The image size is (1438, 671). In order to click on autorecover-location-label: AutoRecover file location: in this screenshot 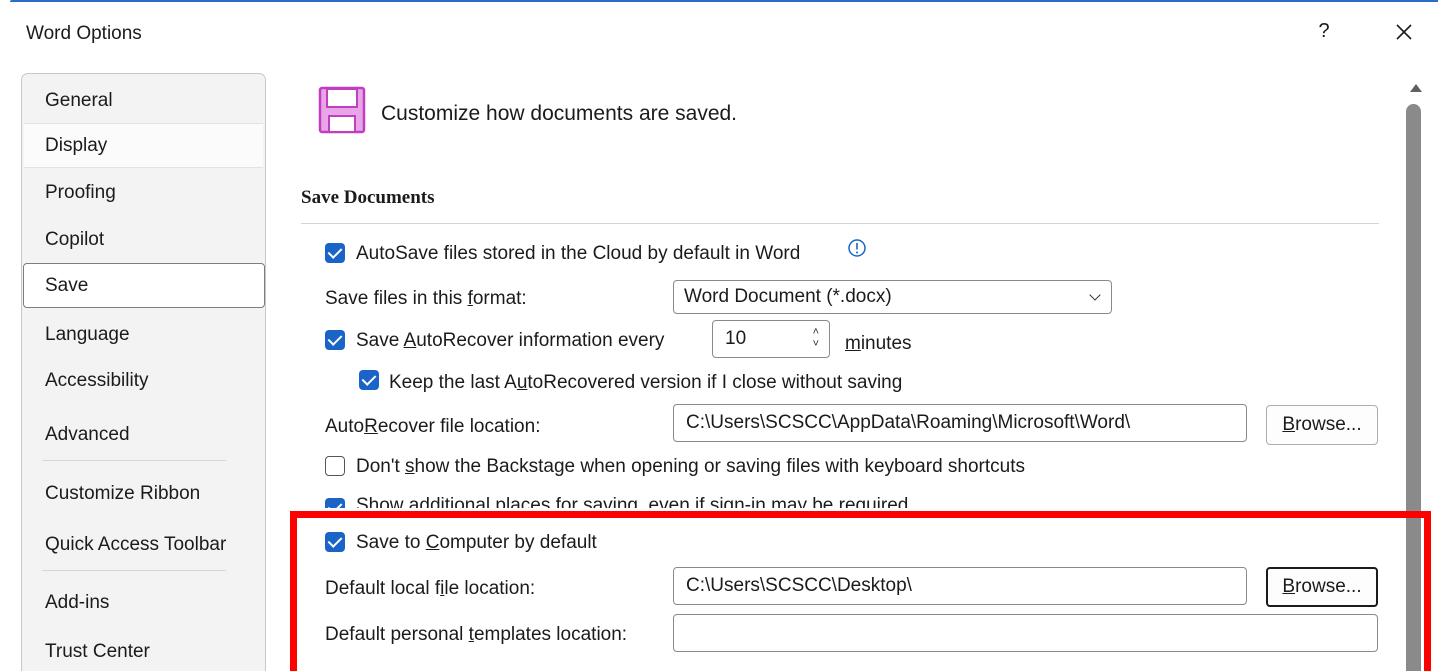, I will do `click(433, 426)`.